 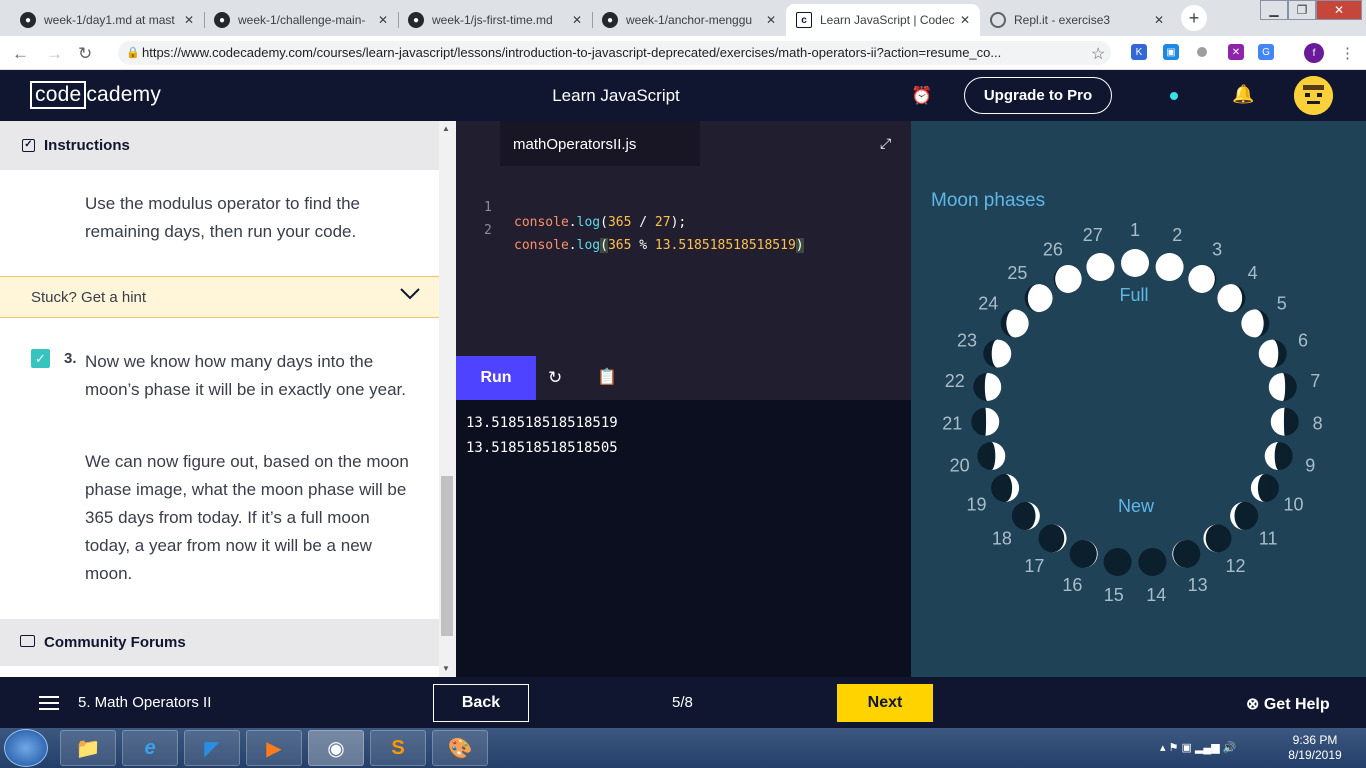 I want to click on community-forums-label: Community Forums, so click(x=115, y=642).